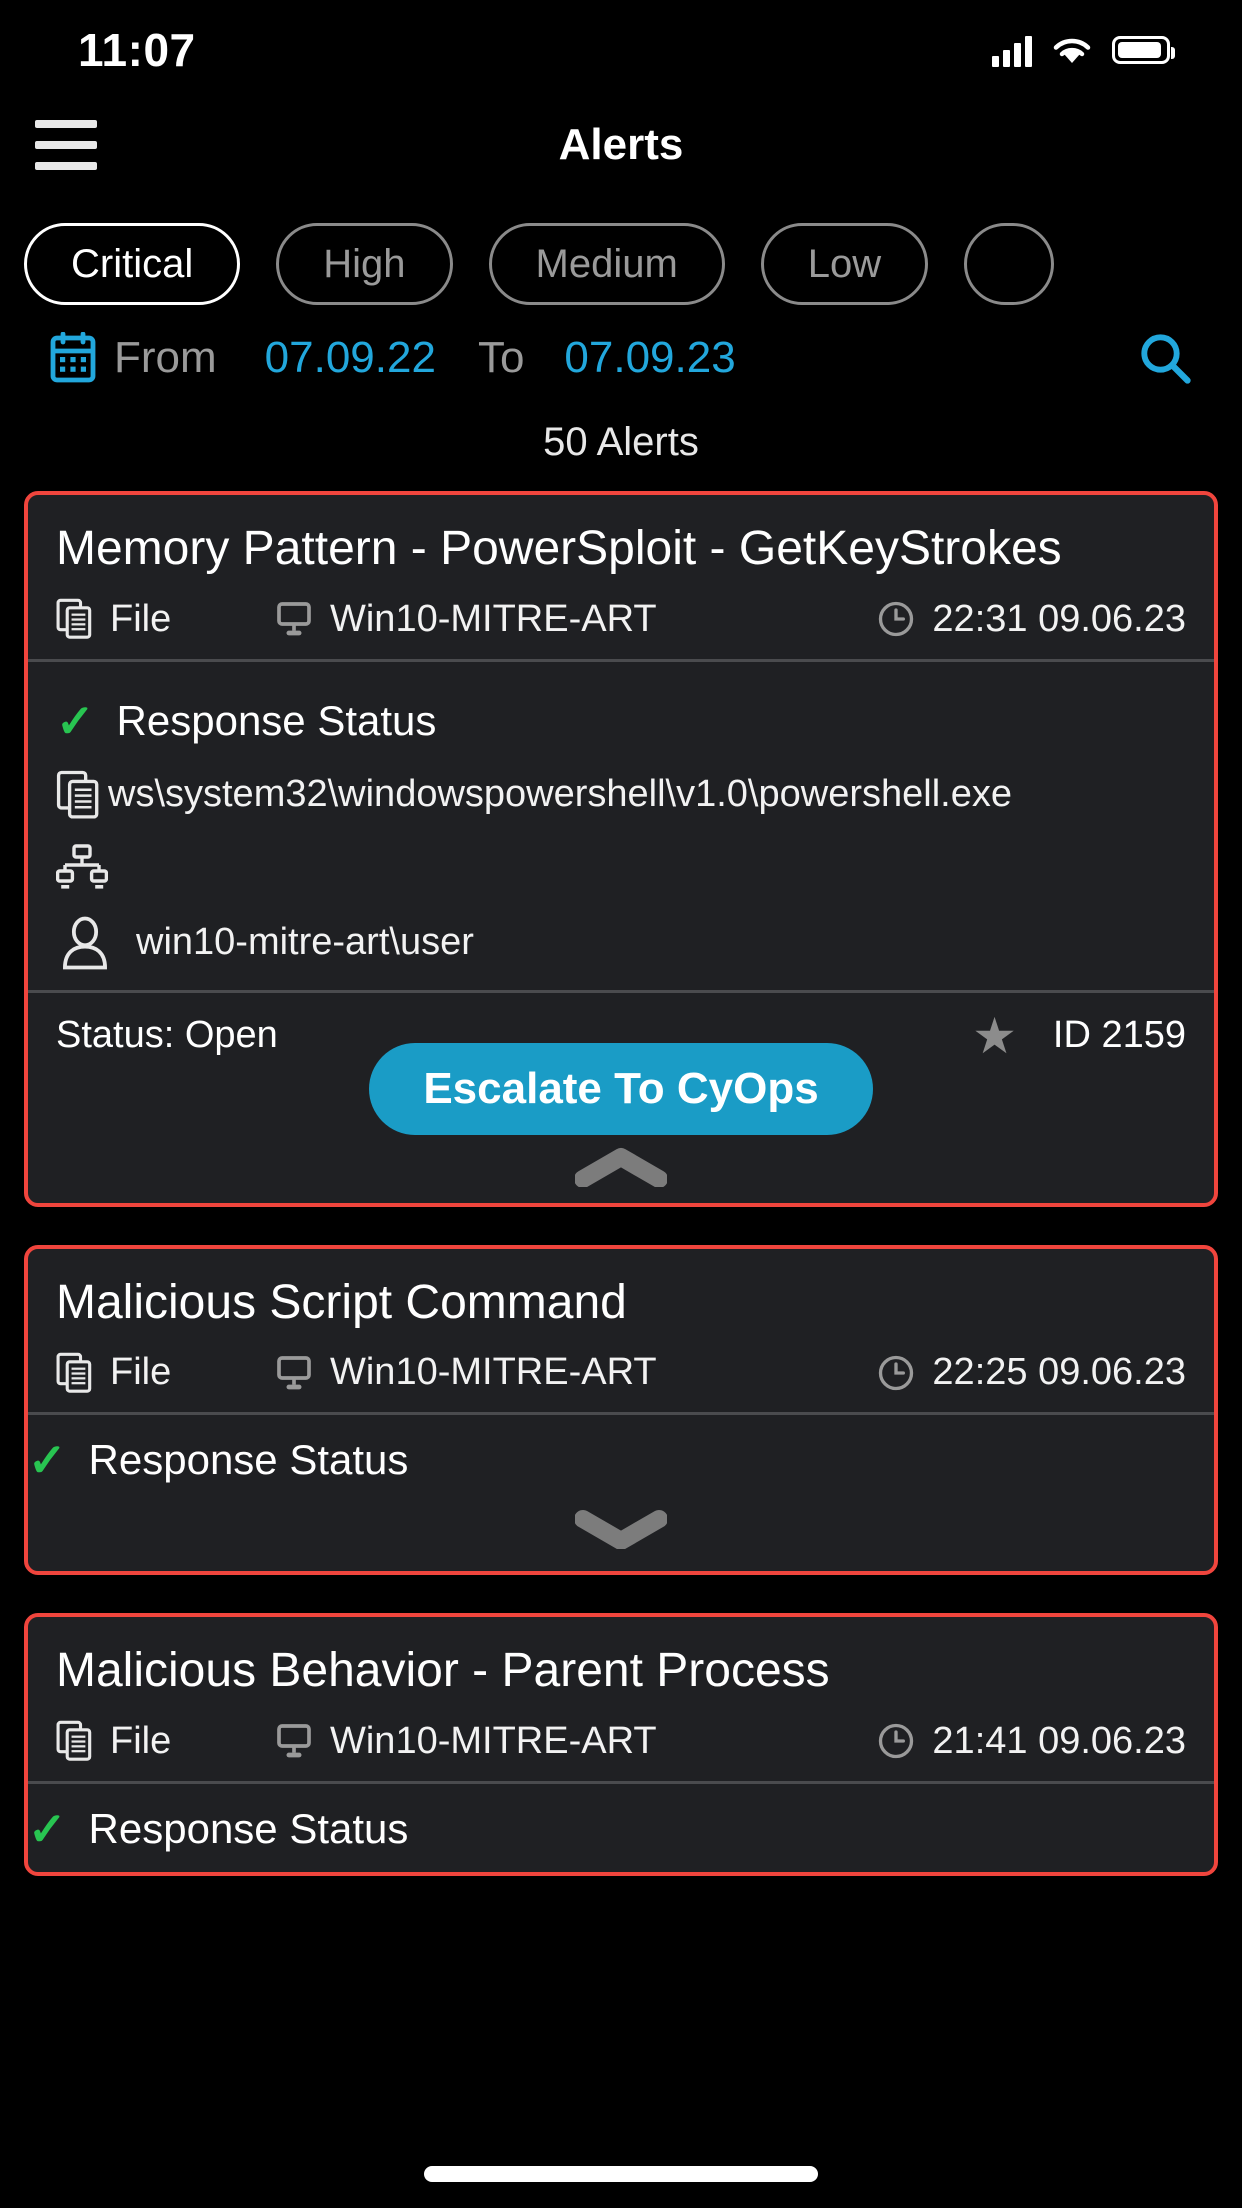 This screenshot has width=1242, height=2208. I want to click on alert-time: 22:25 09.06.23, so click(1031, 1372).